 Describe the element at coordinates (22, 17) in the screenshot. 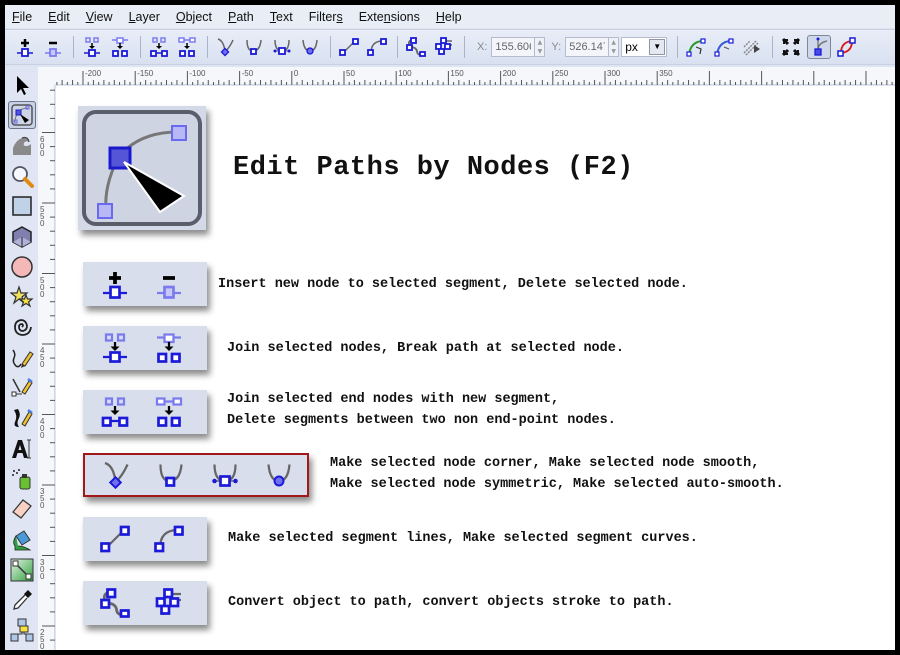

I see `menu-file: File` at that location.